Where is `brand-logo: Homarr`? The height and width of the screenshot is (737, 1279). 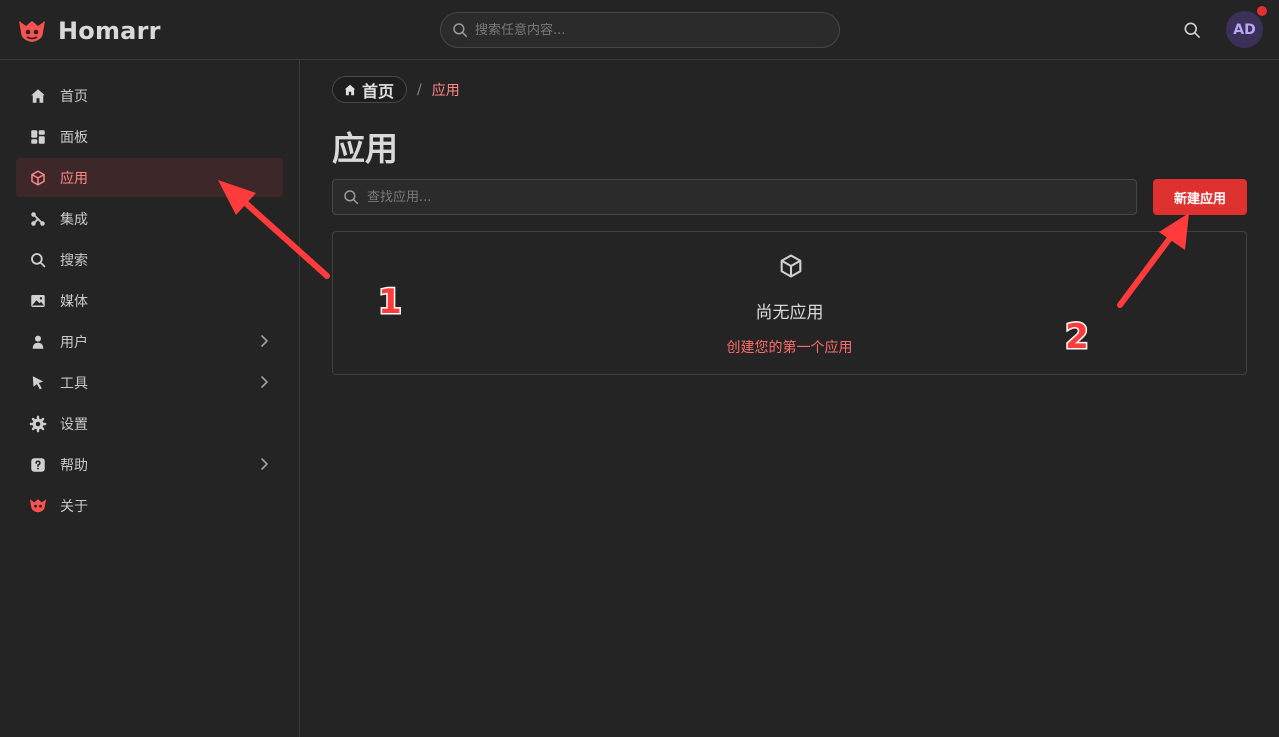
brand-logo: Homarr is located at coordinates (88, 31).